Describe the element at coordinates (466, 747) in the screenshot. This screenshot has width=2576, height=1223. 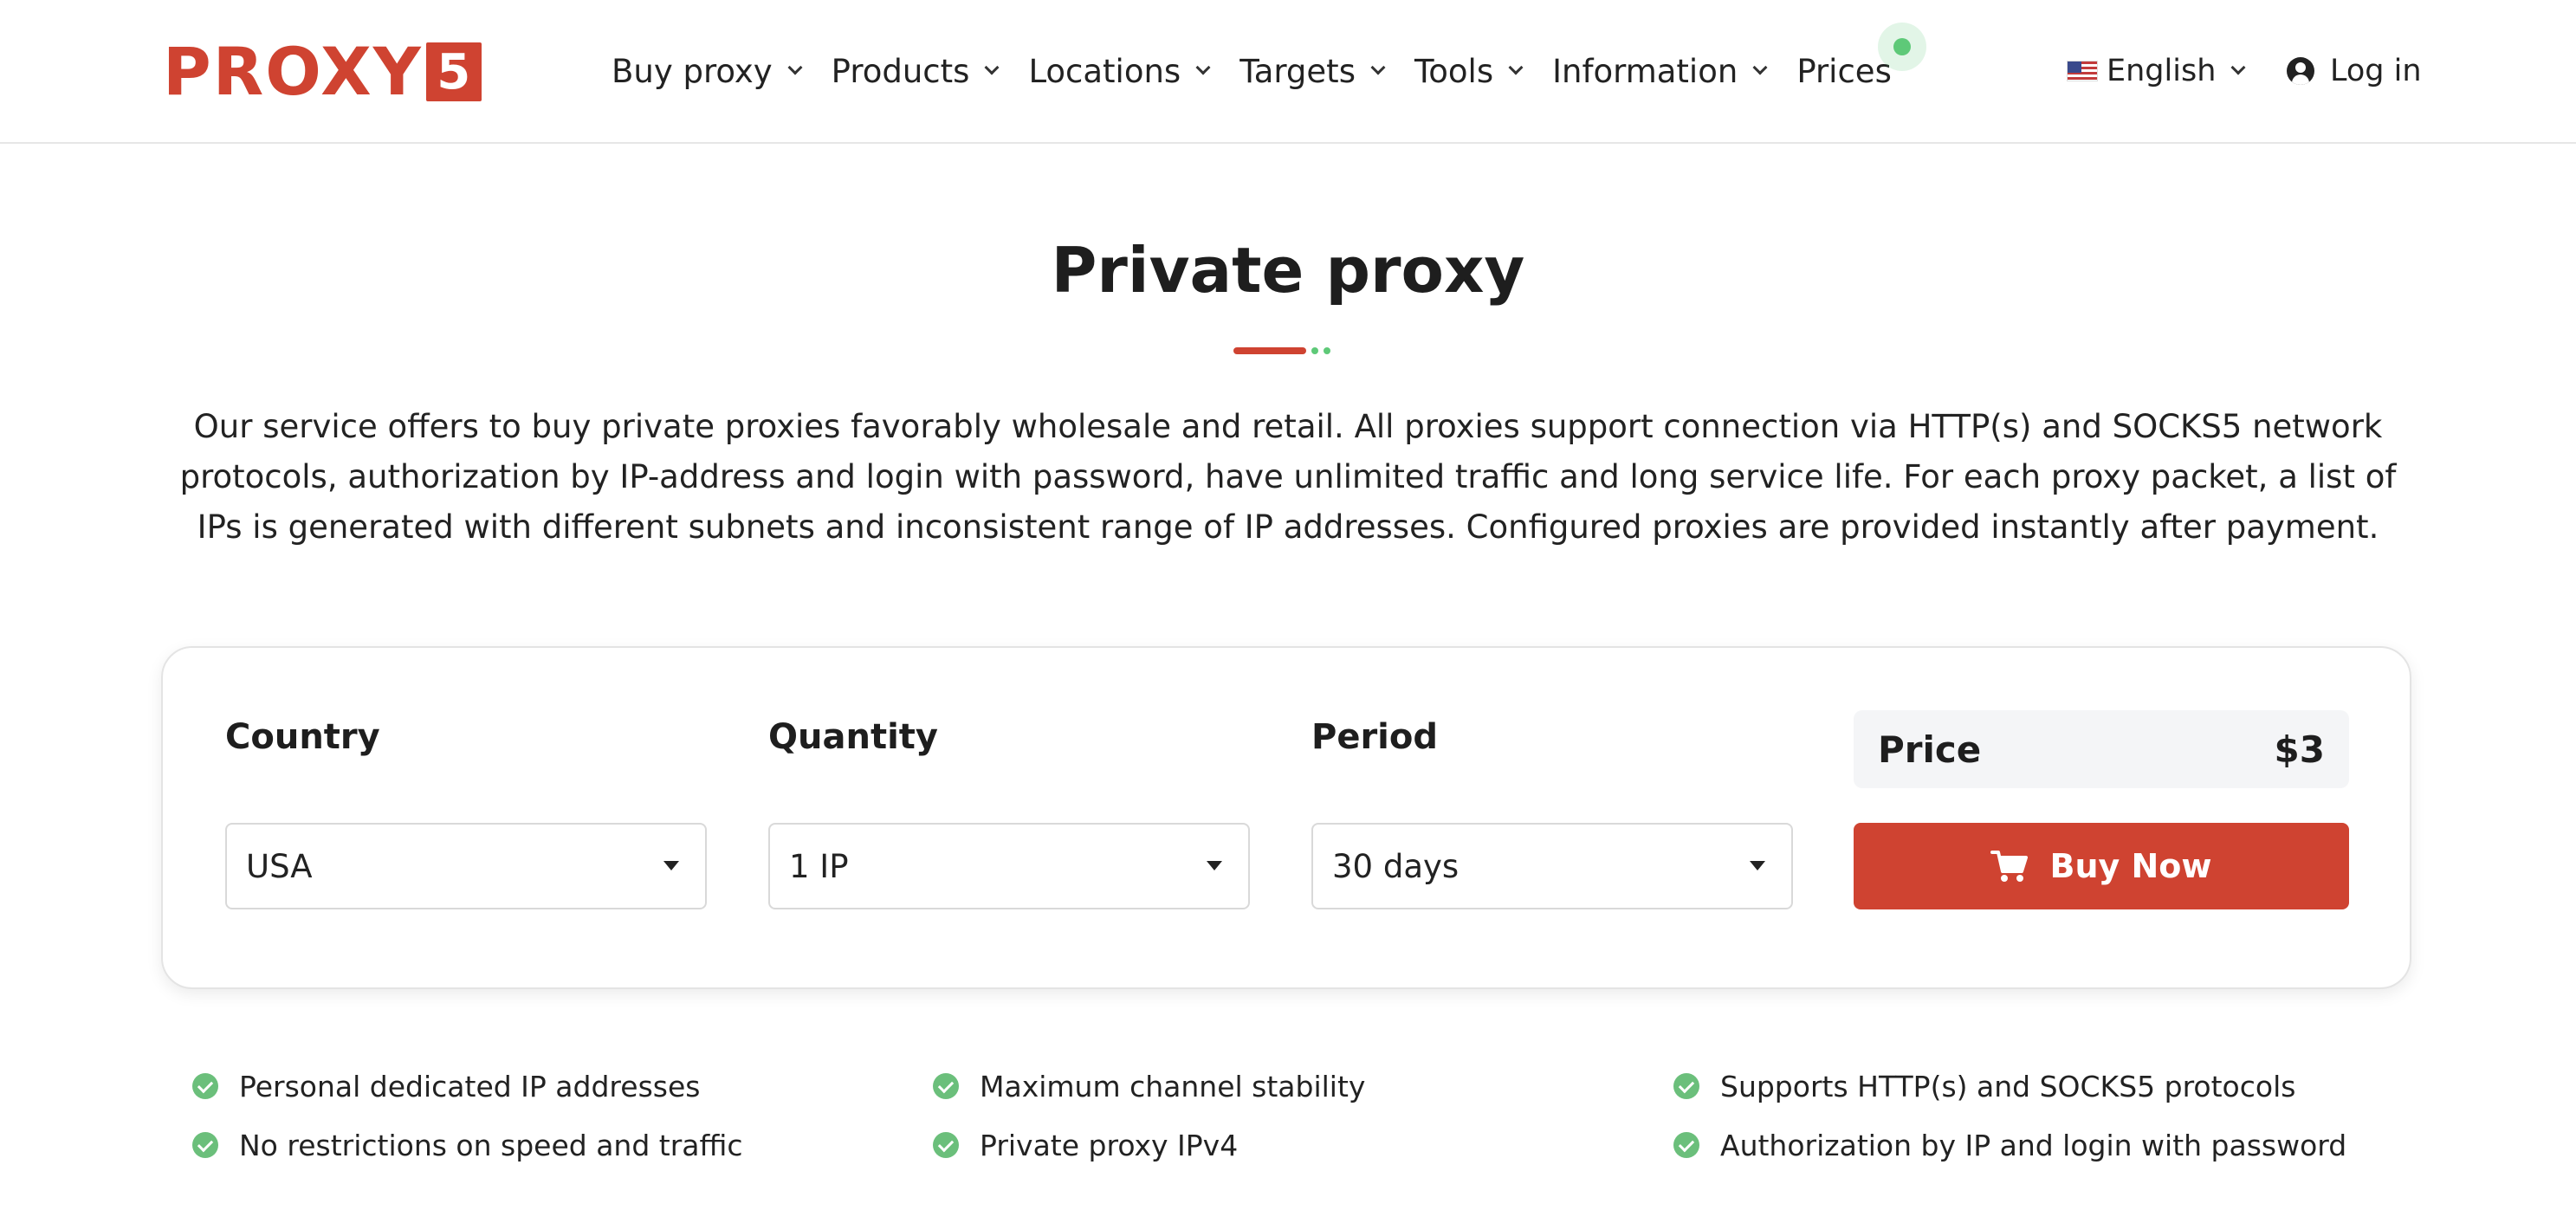
I see `country-field: Country` at that location.